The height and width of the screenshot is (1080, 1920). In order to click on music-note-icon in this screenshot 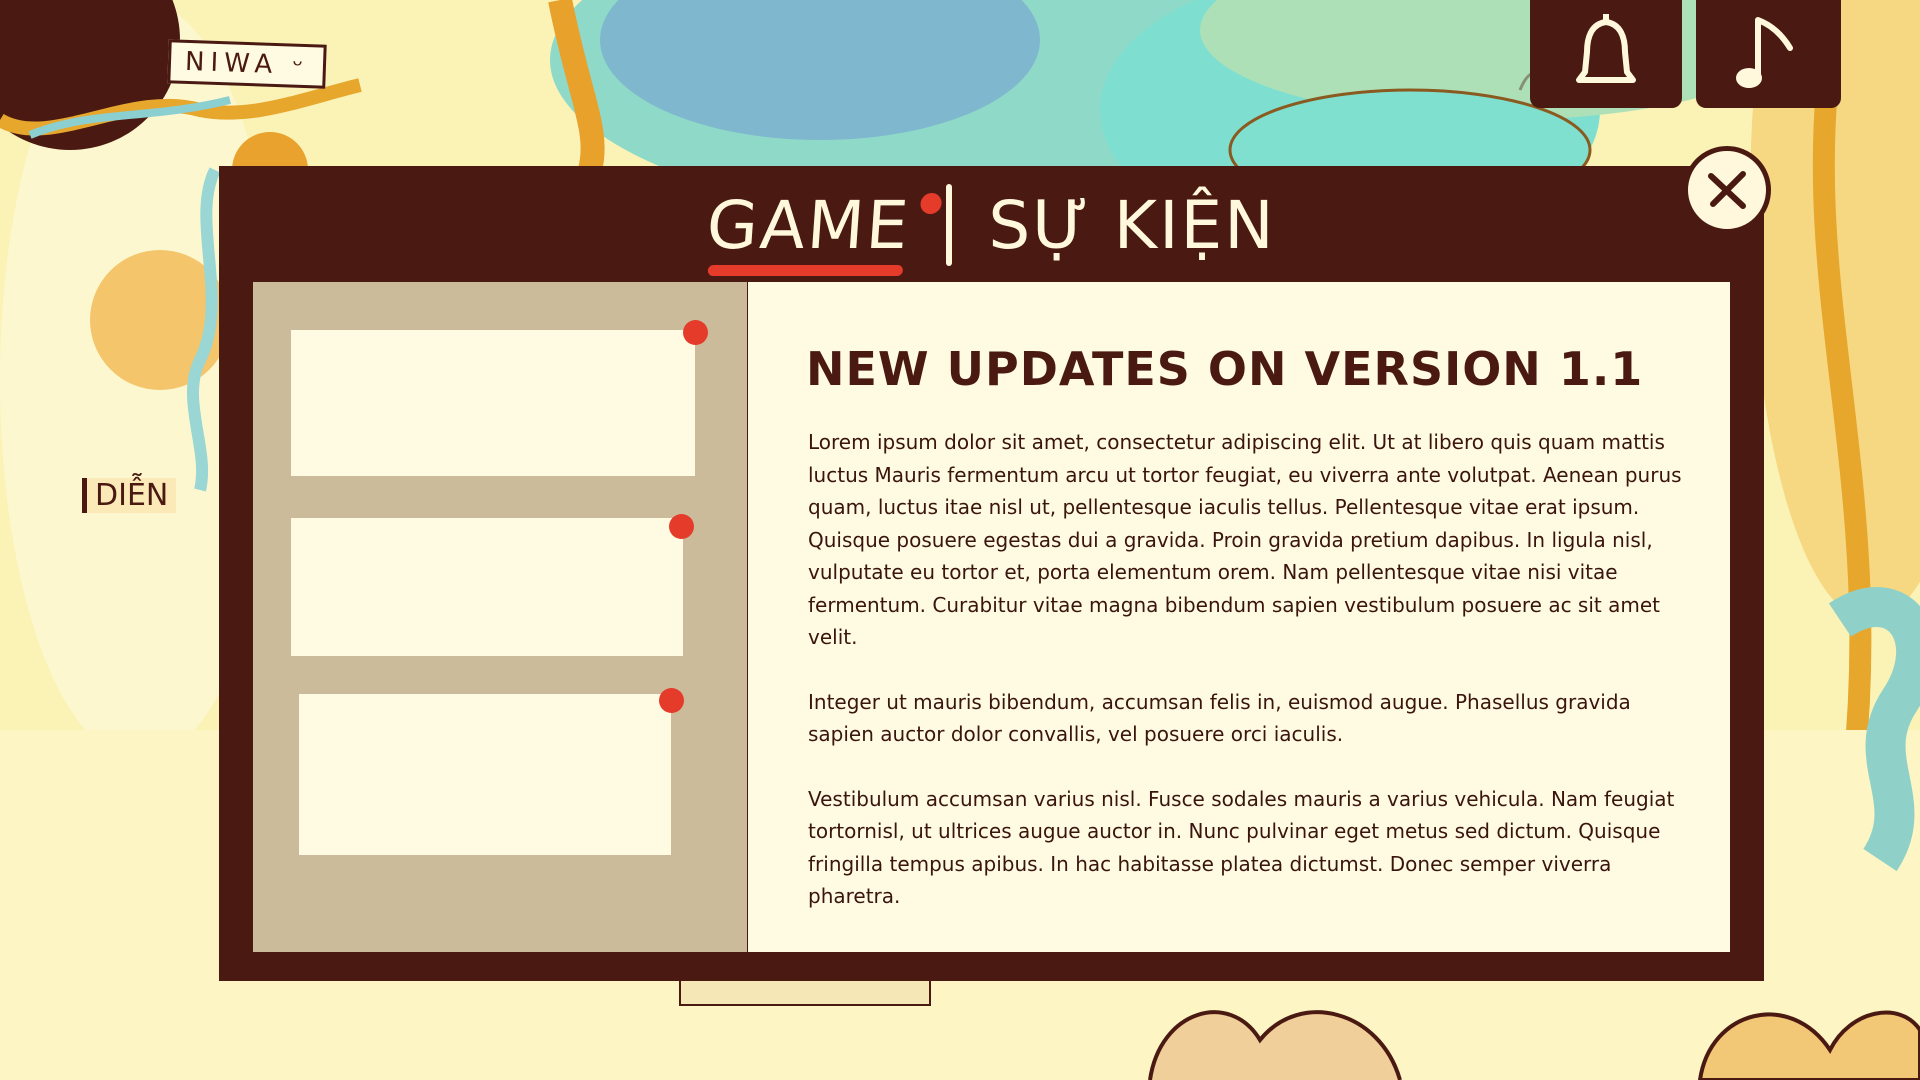, I will do `click(1764, 52)`.